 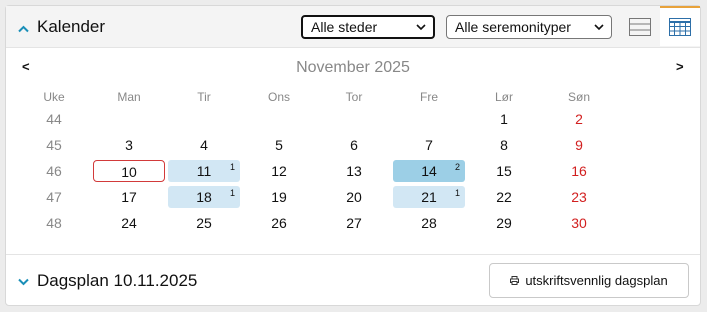 I want to click on places-select: Alle steder, so click(x=368, y=27).